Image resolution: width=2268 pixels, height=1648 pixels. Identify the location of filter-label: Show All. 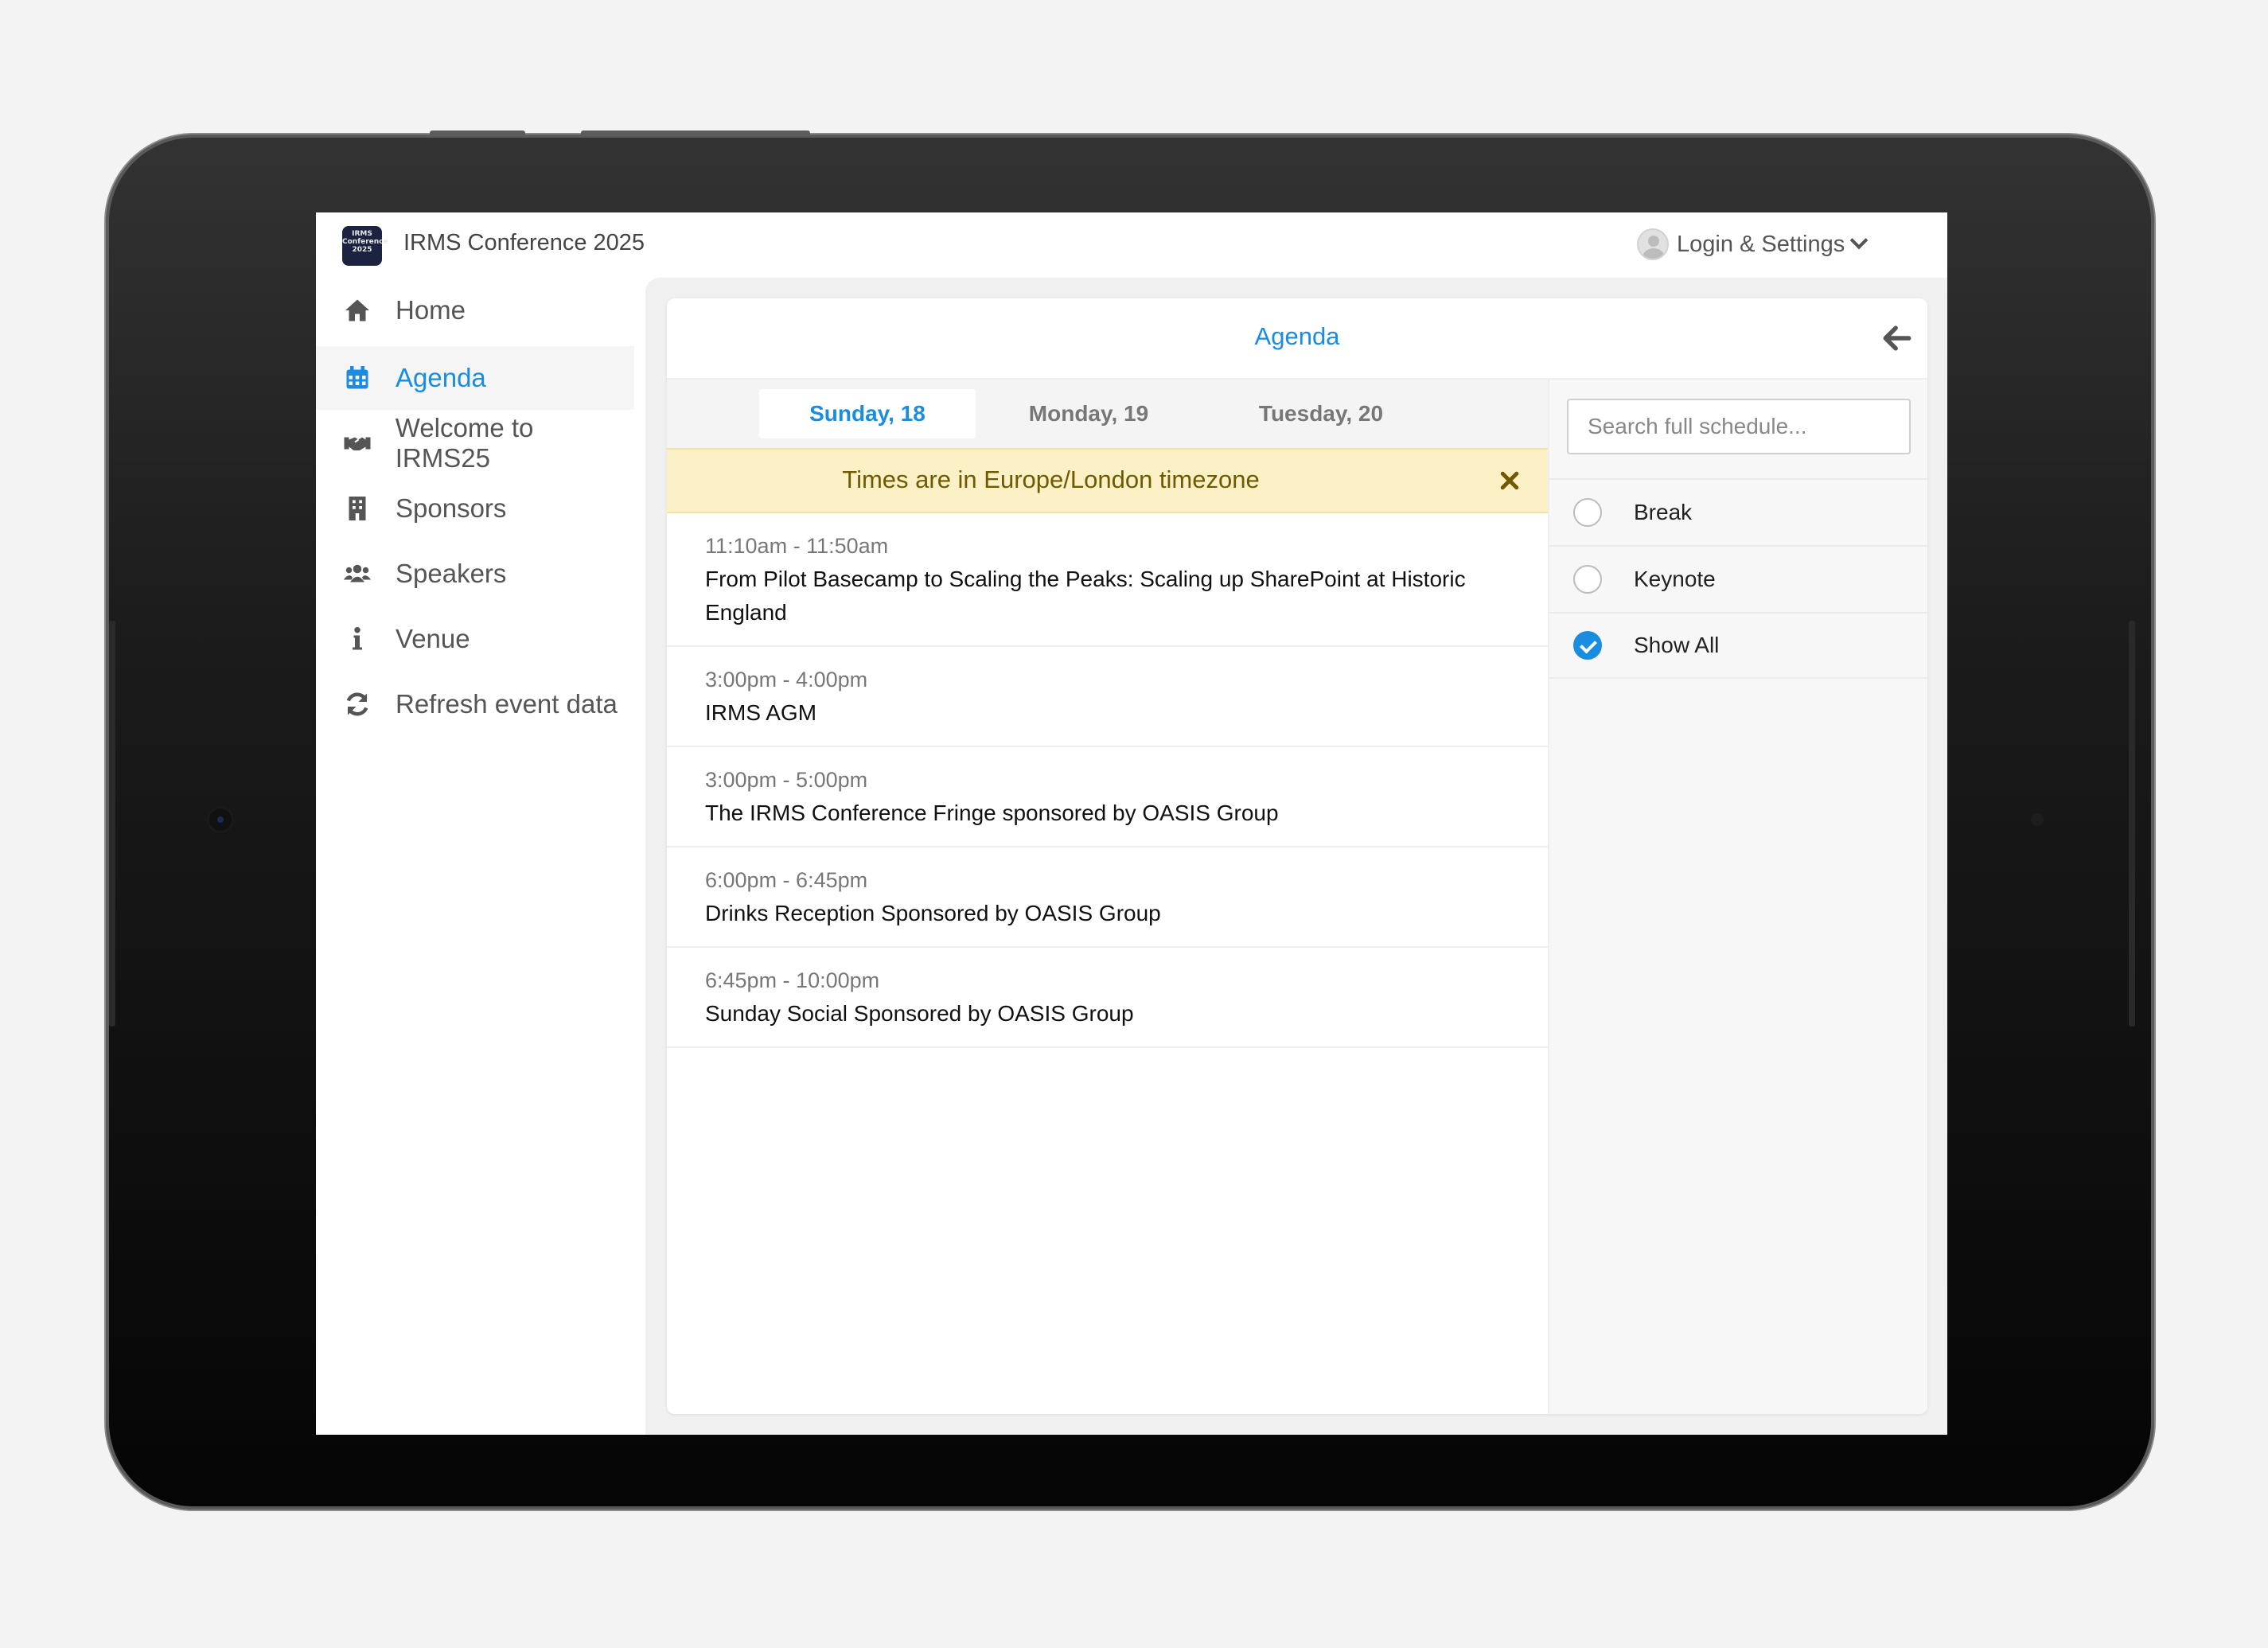
(1677, 645).